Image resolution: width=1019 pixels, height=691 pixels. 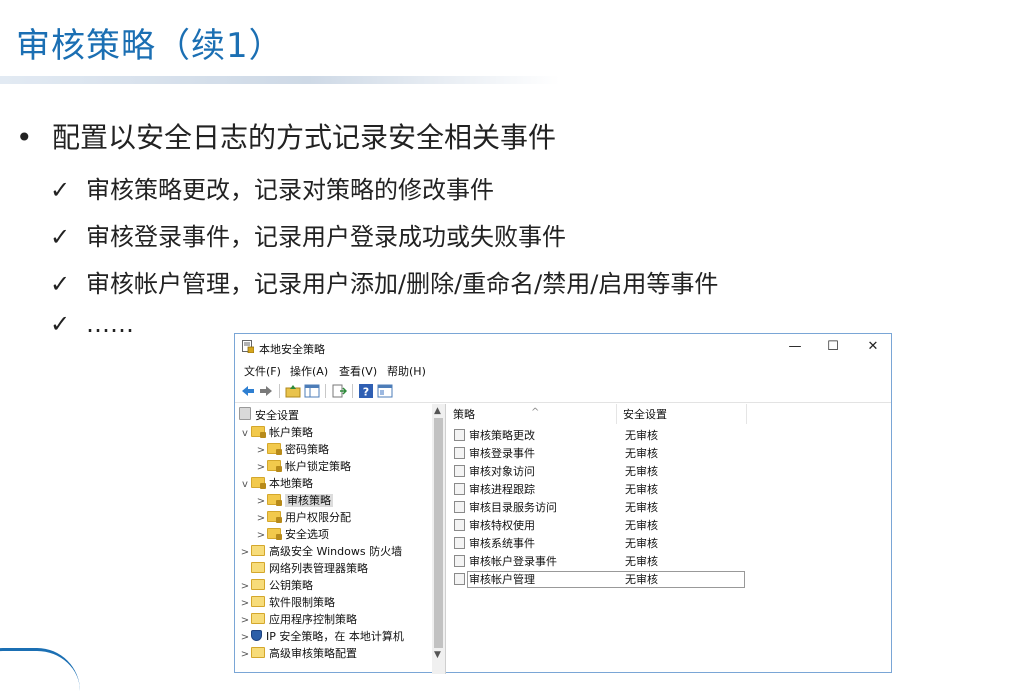 What do you see at coordinates (294, 500) in the screenshot?
I see `tree-node-audit-policy: > 审核策略` at bounding box center [294, 500].